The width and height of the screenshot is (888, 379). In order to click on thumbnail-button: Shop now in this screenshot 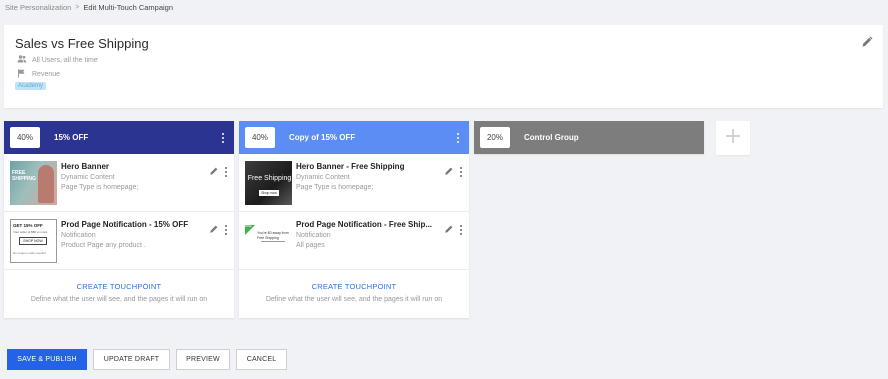, I will do `click(269, 193)`.